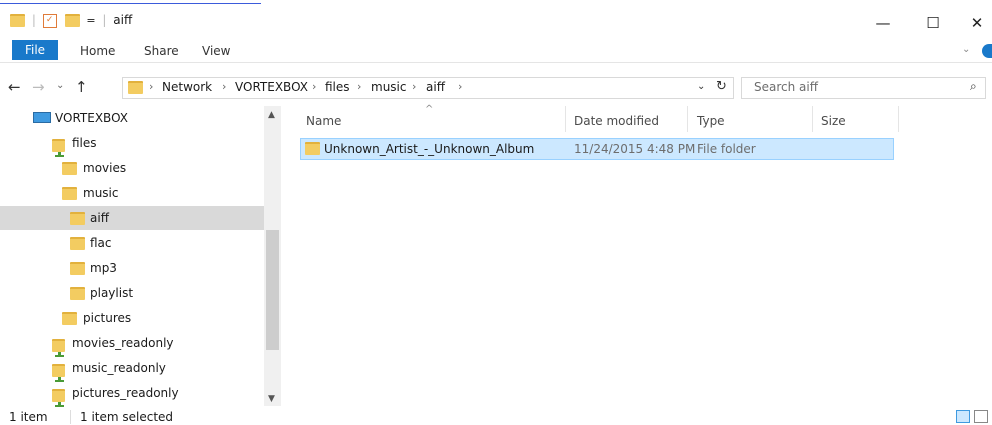  Describe the element at coordinates (132, 118) in the screenshot. I see `nav-item-vortexbox: VORTEXBOX` at that location.